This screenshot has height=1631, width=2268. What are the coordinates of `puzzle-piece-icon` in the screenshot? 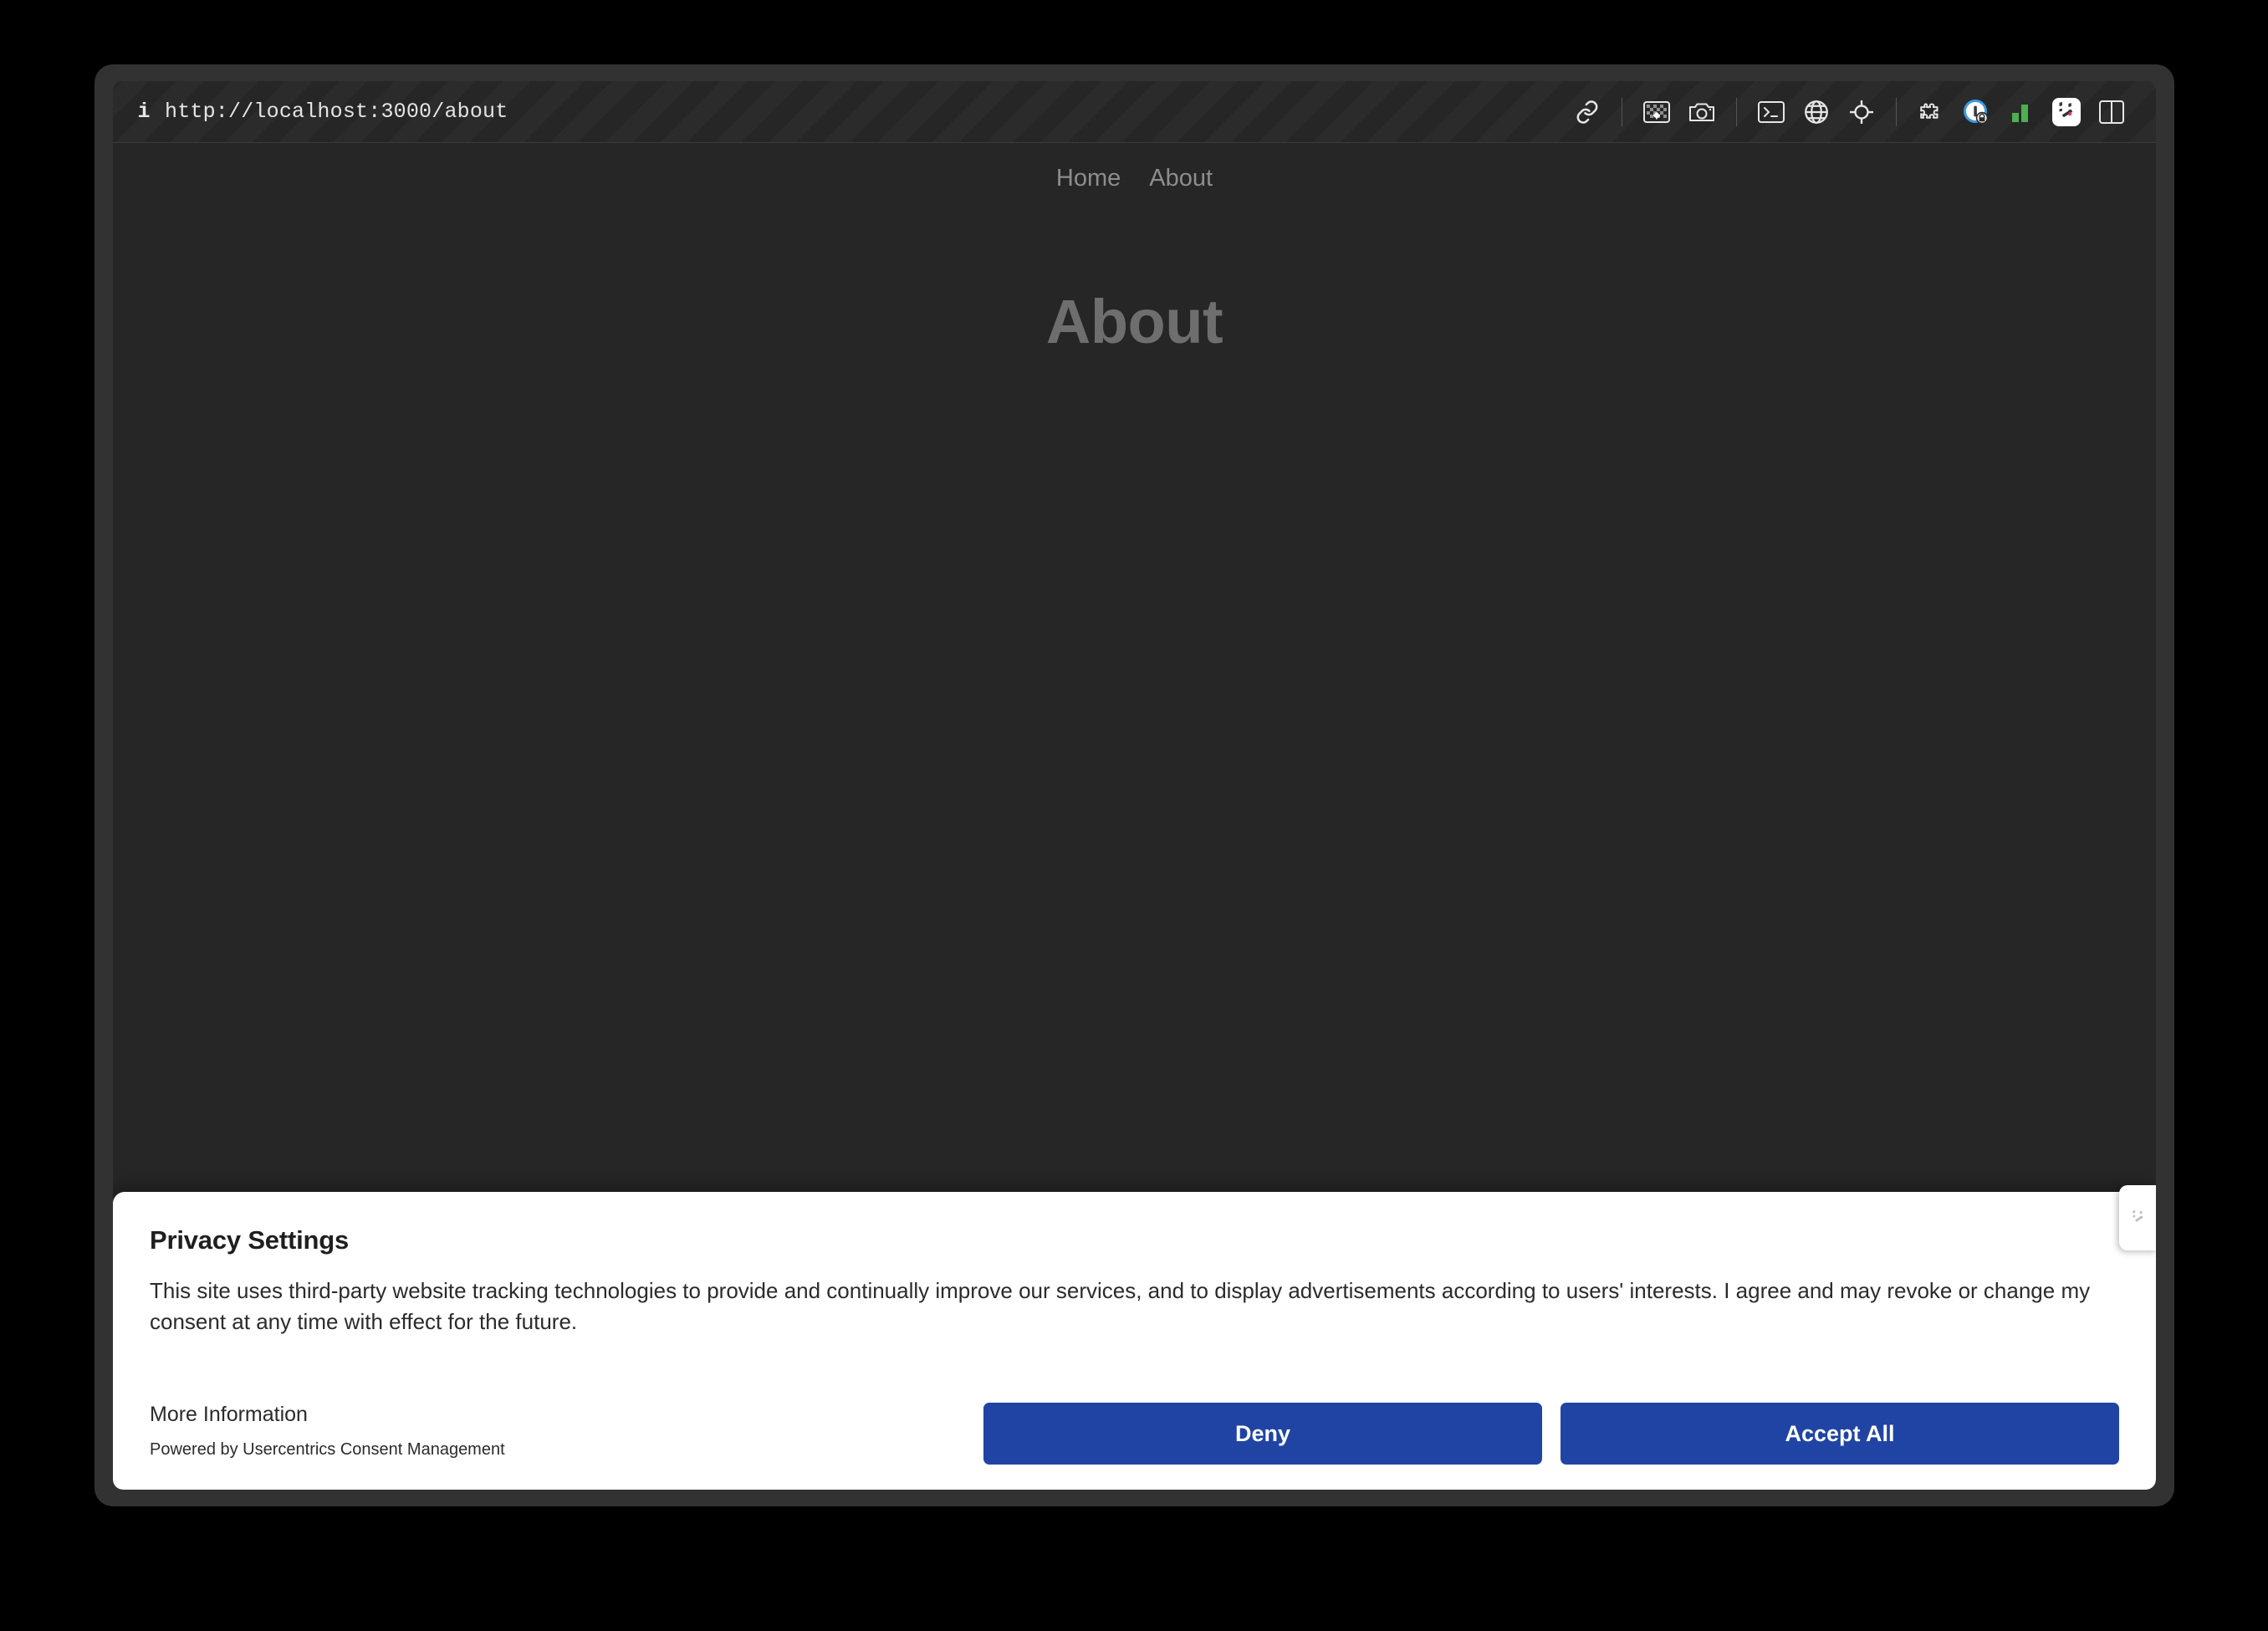 It's located at (1931, 112).